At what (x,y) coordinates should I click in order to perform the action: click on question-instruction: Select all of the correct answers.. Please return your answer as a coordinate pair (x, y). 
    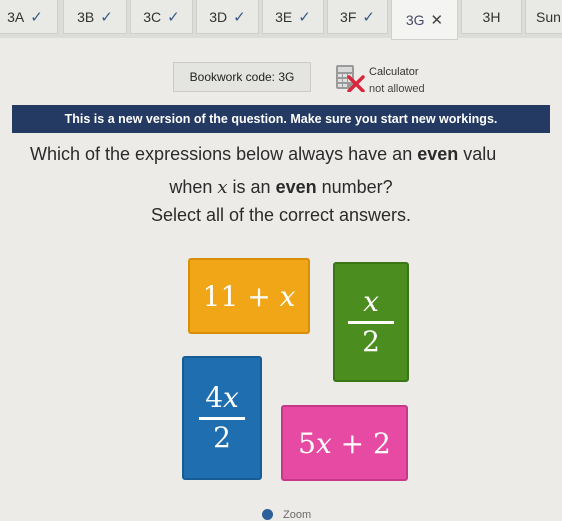
    Looking at the image, I should click on (281, 215).